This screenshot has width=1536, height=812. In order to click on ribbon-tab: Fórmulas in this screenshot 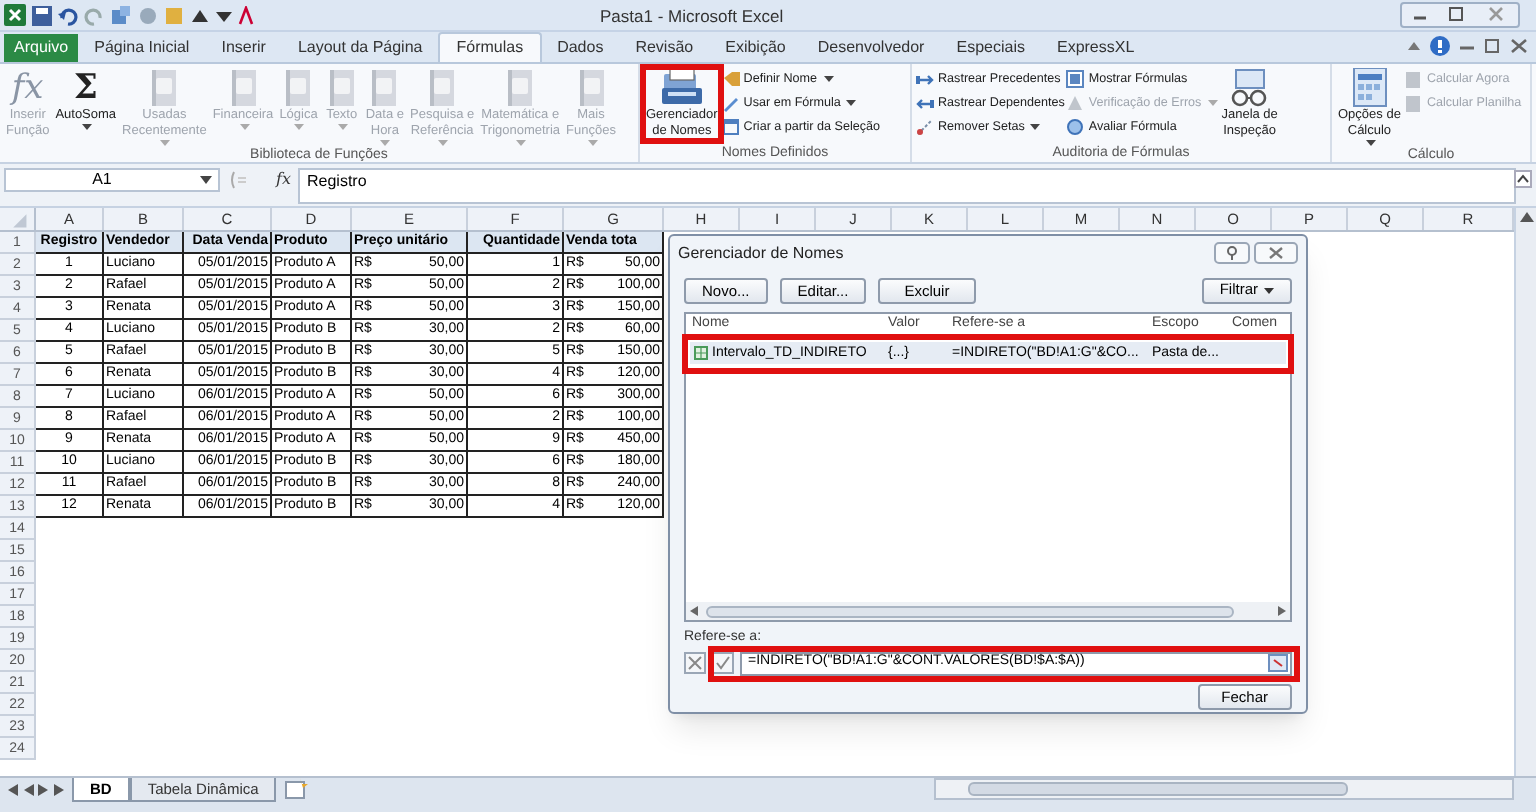, I will do `click(490, 47)`.